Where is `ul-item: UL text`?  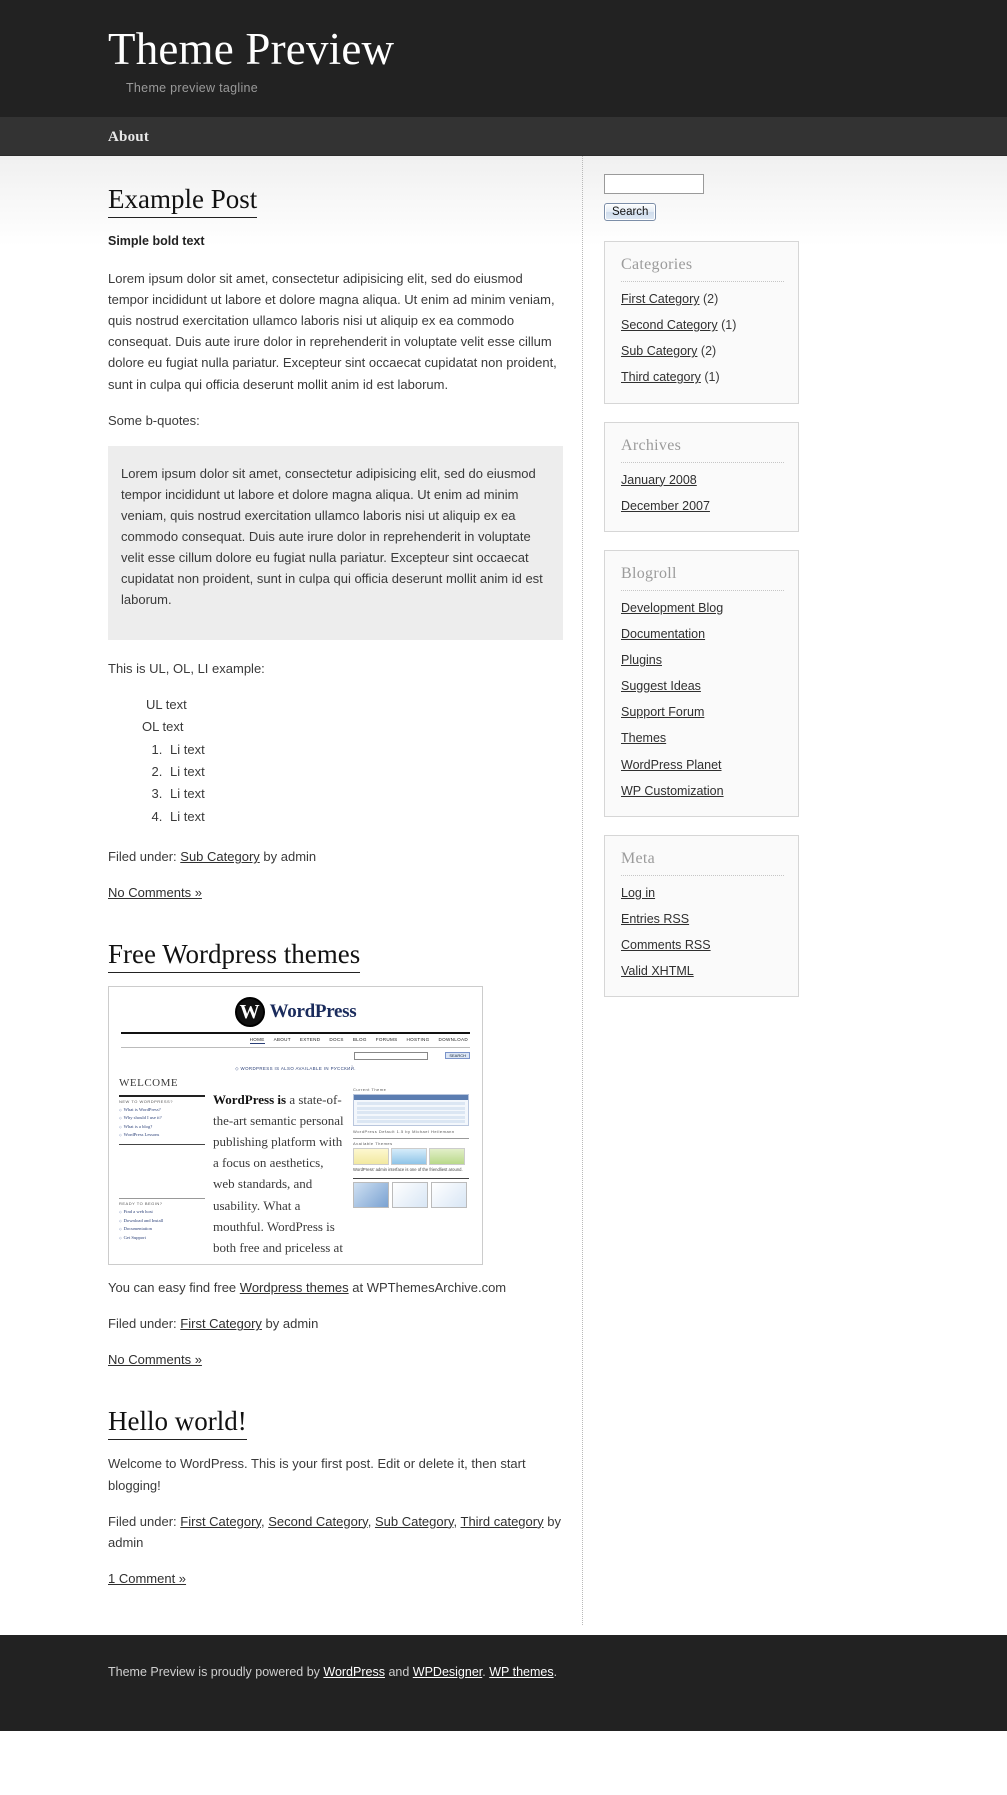 ul-item: UL text is located at coordinates (166, 704).